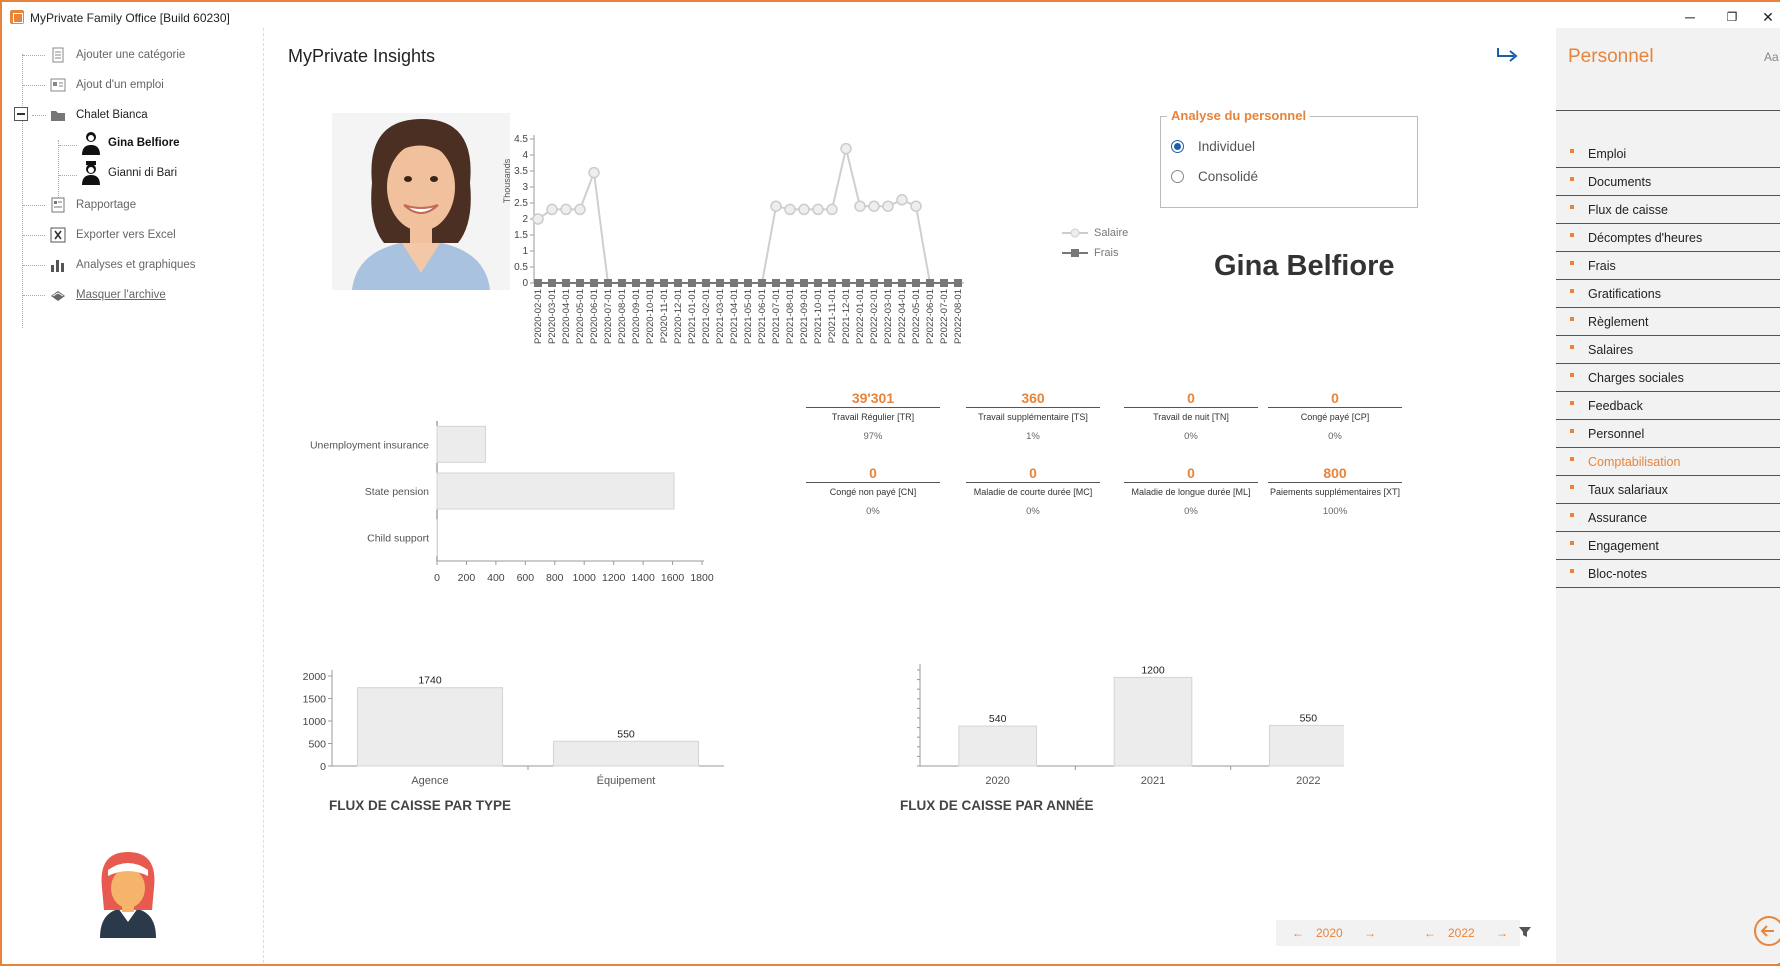 This screenshot has height=966, width=1780. What do you see at coordinates (58, 55) in the screenshot?
I see `document-icon` at bounding box center [58, 55].